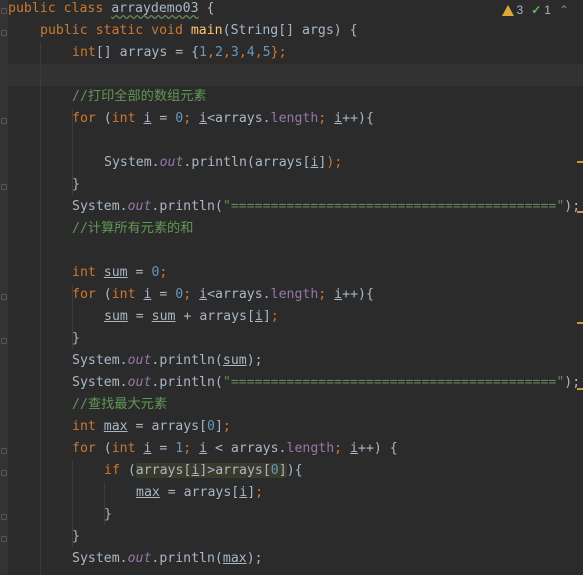  I want to click on warnings-count: 3, so click(520, 10).